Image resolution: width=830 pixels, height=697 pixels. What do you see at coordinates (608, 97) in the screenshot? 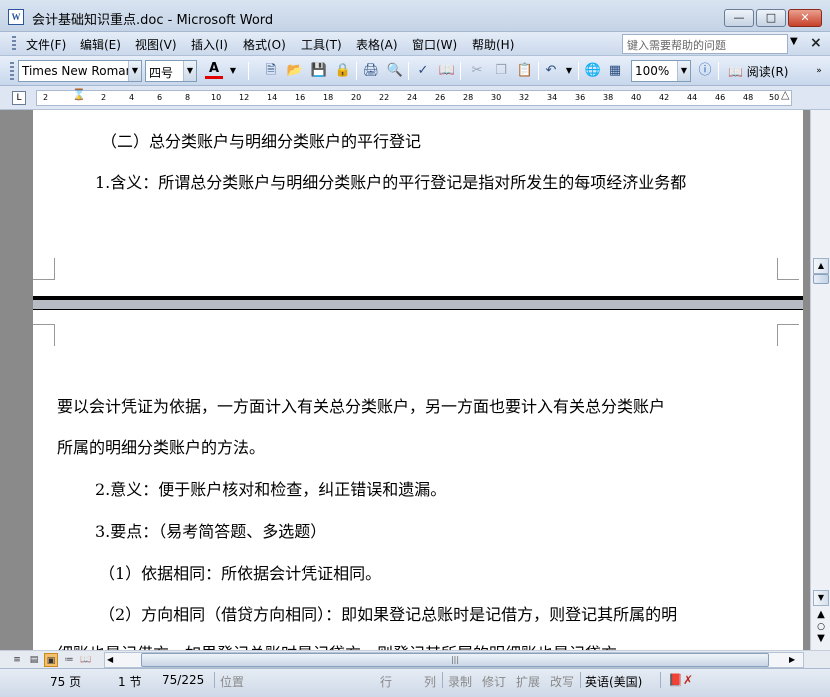
I see `ruler-tick: 38` at bounding box center [608, 97].